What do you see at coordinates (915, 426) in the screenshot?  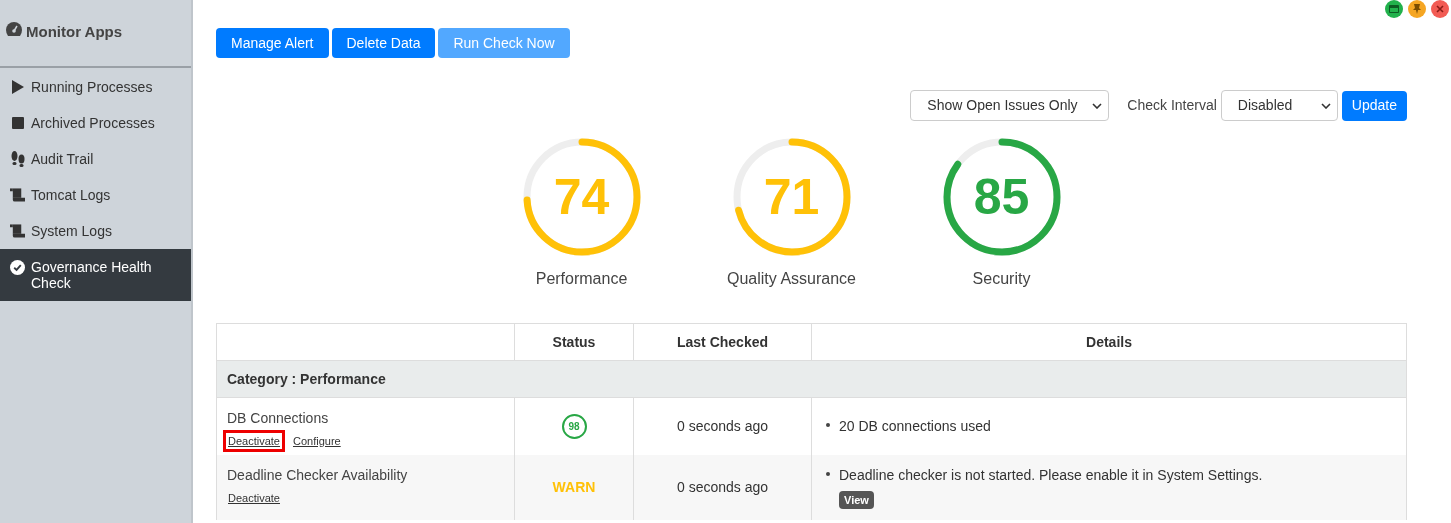 I see `detail-text: 20 DB connections used` at bounding box center [915, 426].